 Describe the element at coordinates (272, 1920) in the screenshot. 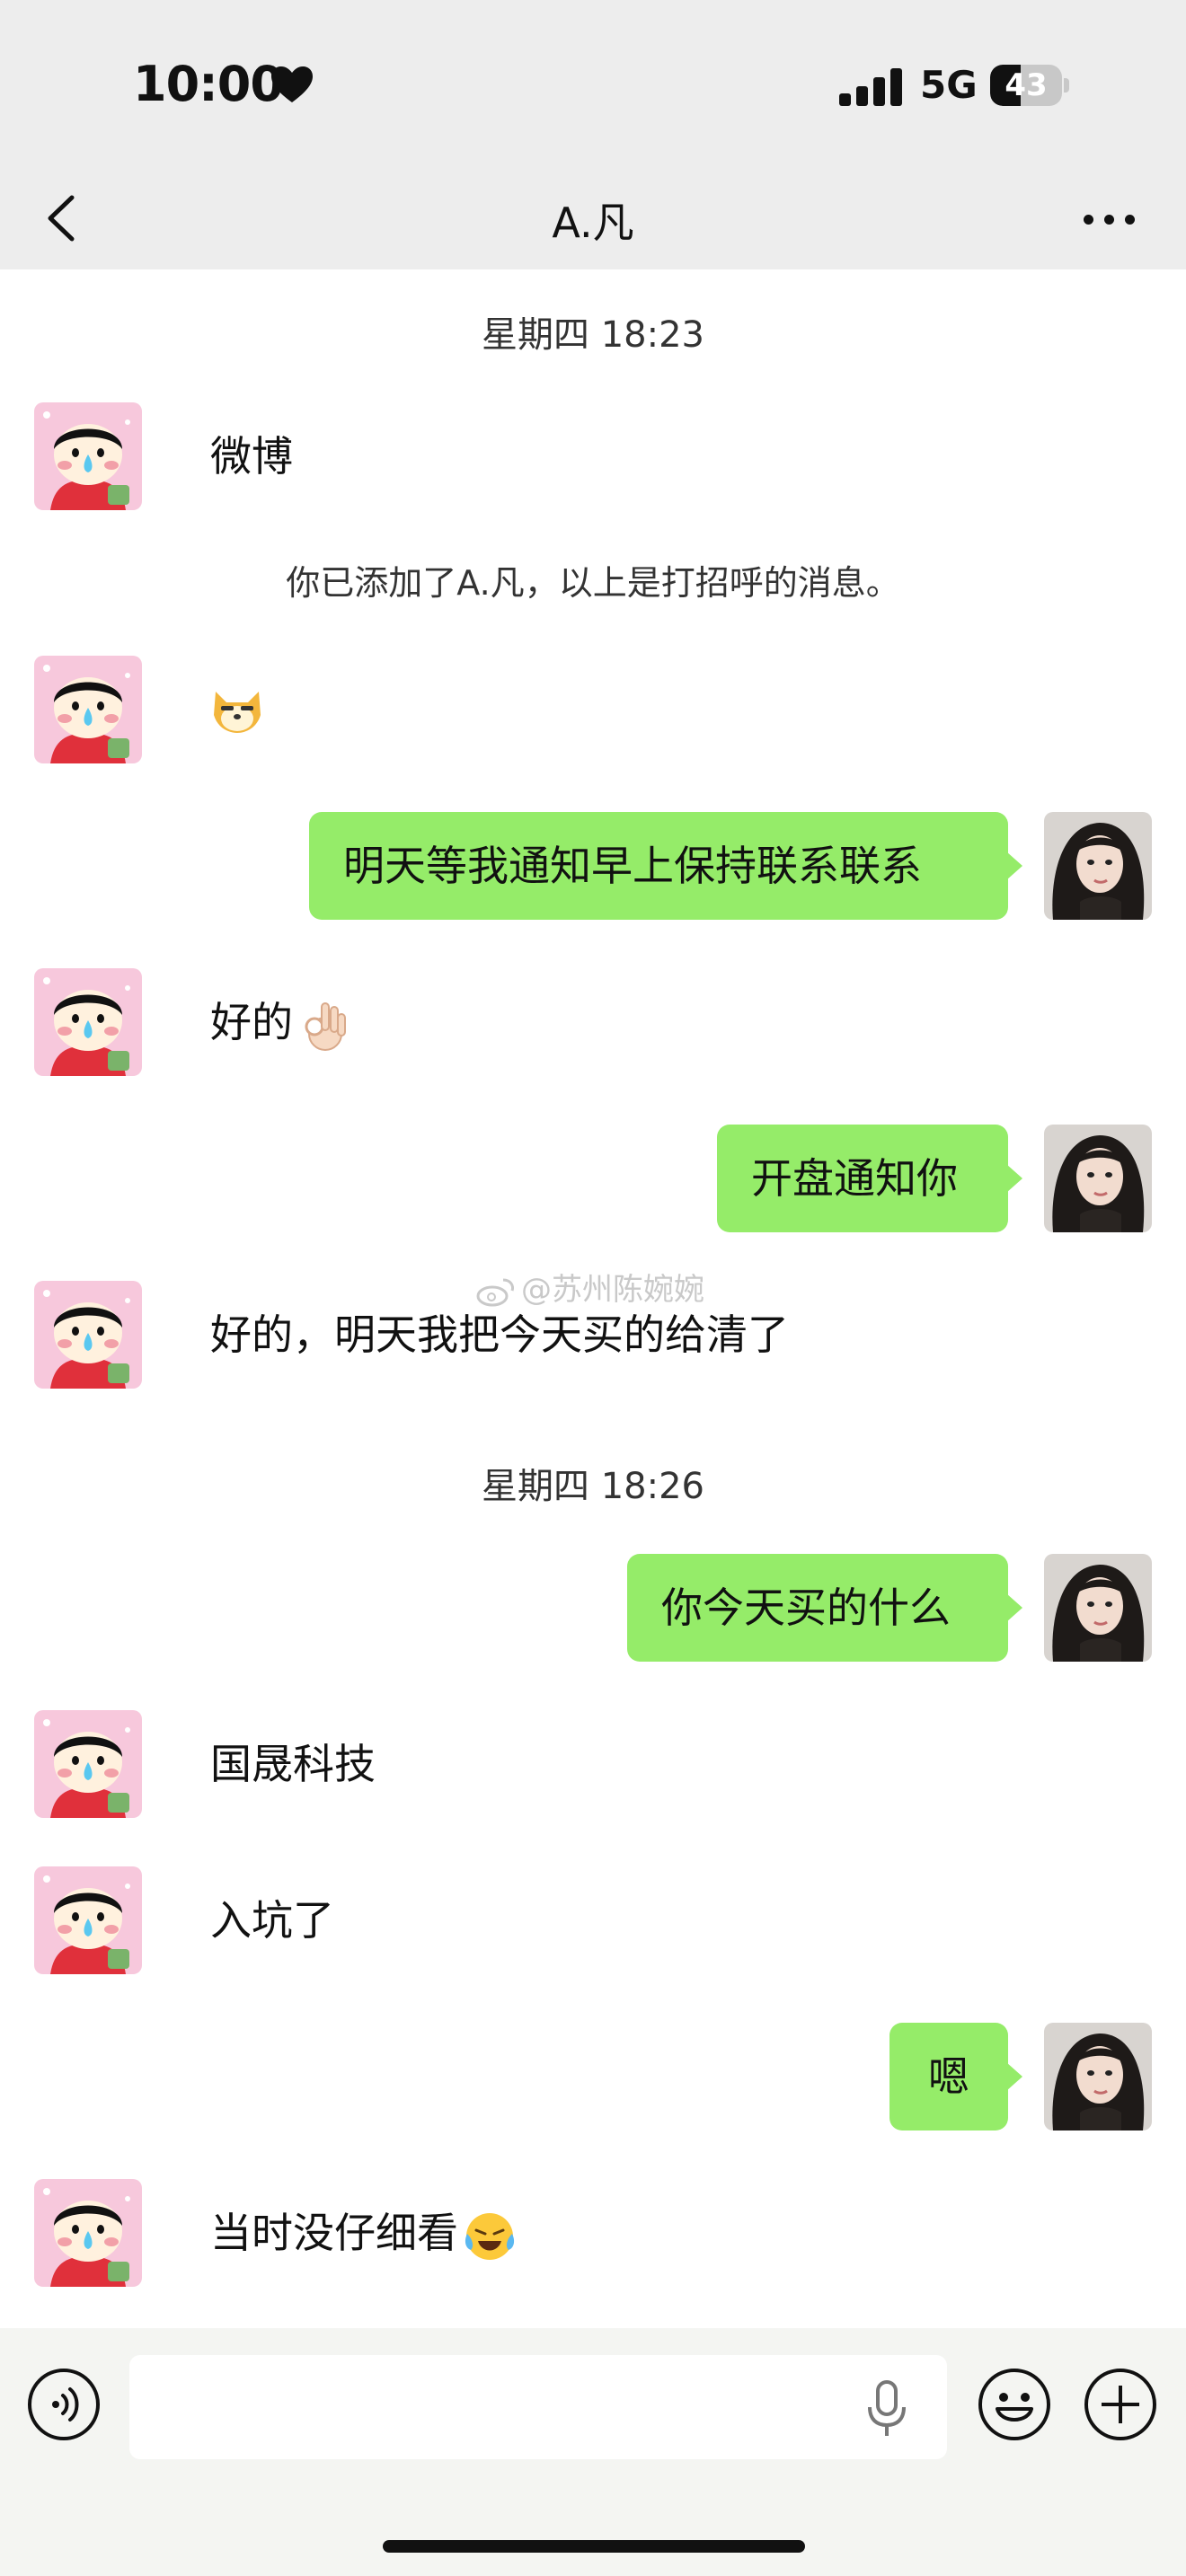

I see `message-bubble-incoming: 入坑了` at that location.